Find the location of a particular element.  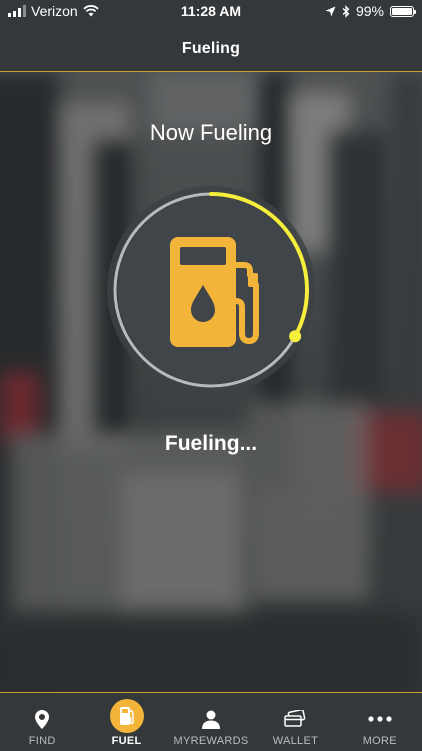

tab-fuel: FUEL is located at coordinates (126, 722).